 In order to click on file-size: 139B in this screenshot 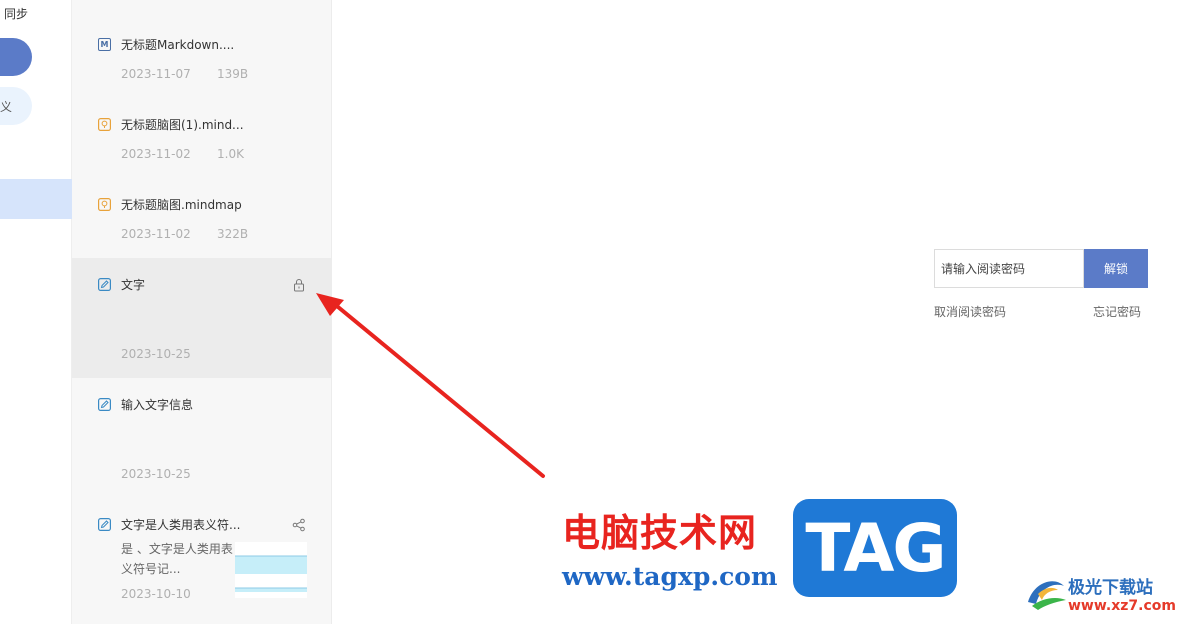, I will do `click(233, 74)`.